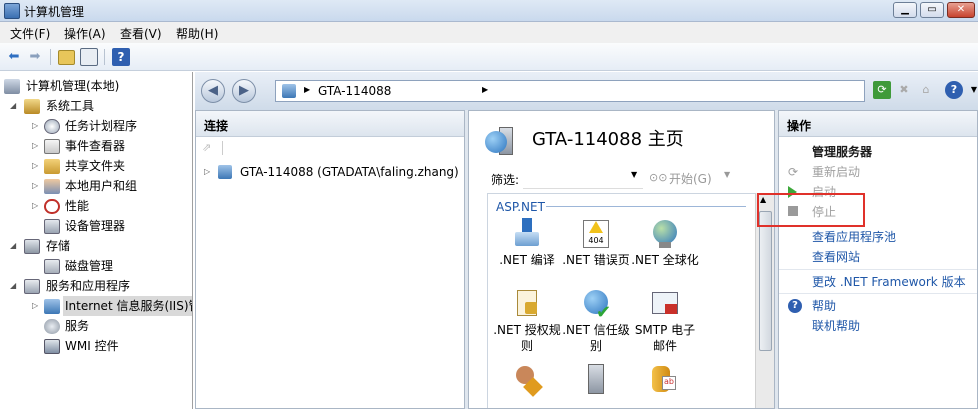  Describe the element at coordinates (570, 91) in the screenshot. I see `address-bar: ▶ GTA-114088 ▶` at that location.